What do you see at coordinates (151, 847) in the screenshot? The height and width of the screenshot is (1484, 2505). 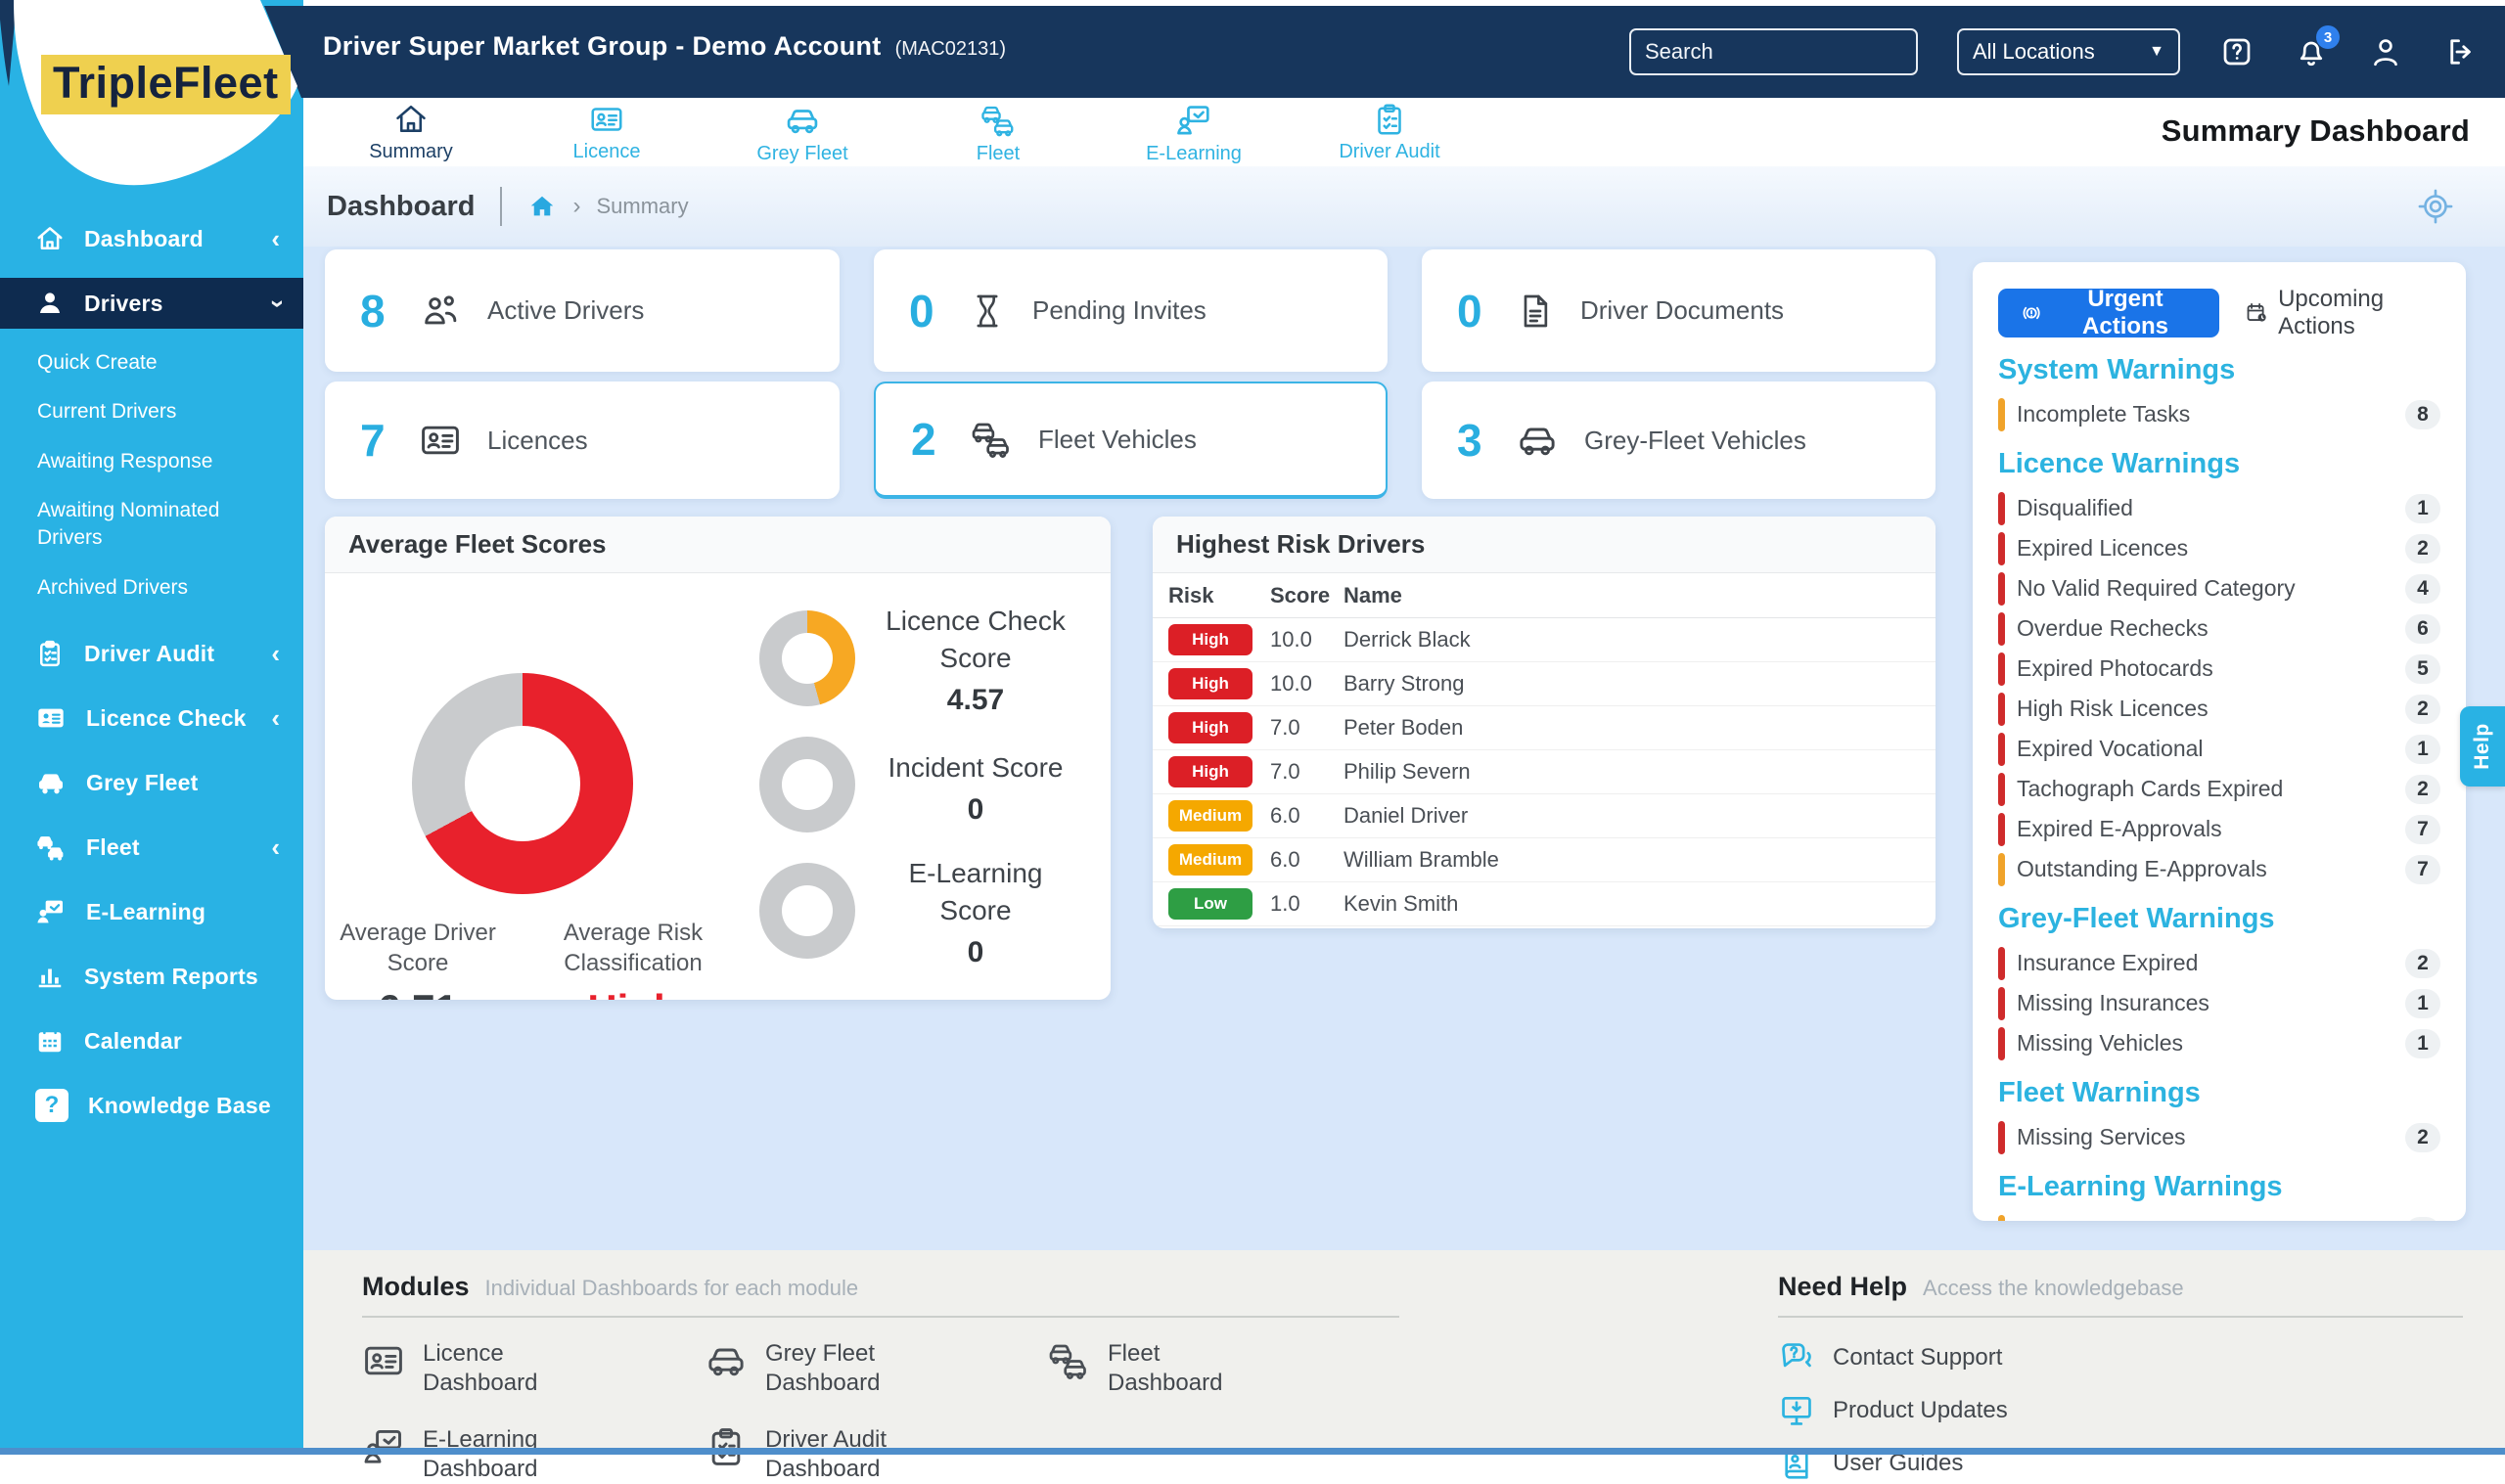 I see `sidebar-item-fleet: Fleet ‹` at bounding box center [151, 847].